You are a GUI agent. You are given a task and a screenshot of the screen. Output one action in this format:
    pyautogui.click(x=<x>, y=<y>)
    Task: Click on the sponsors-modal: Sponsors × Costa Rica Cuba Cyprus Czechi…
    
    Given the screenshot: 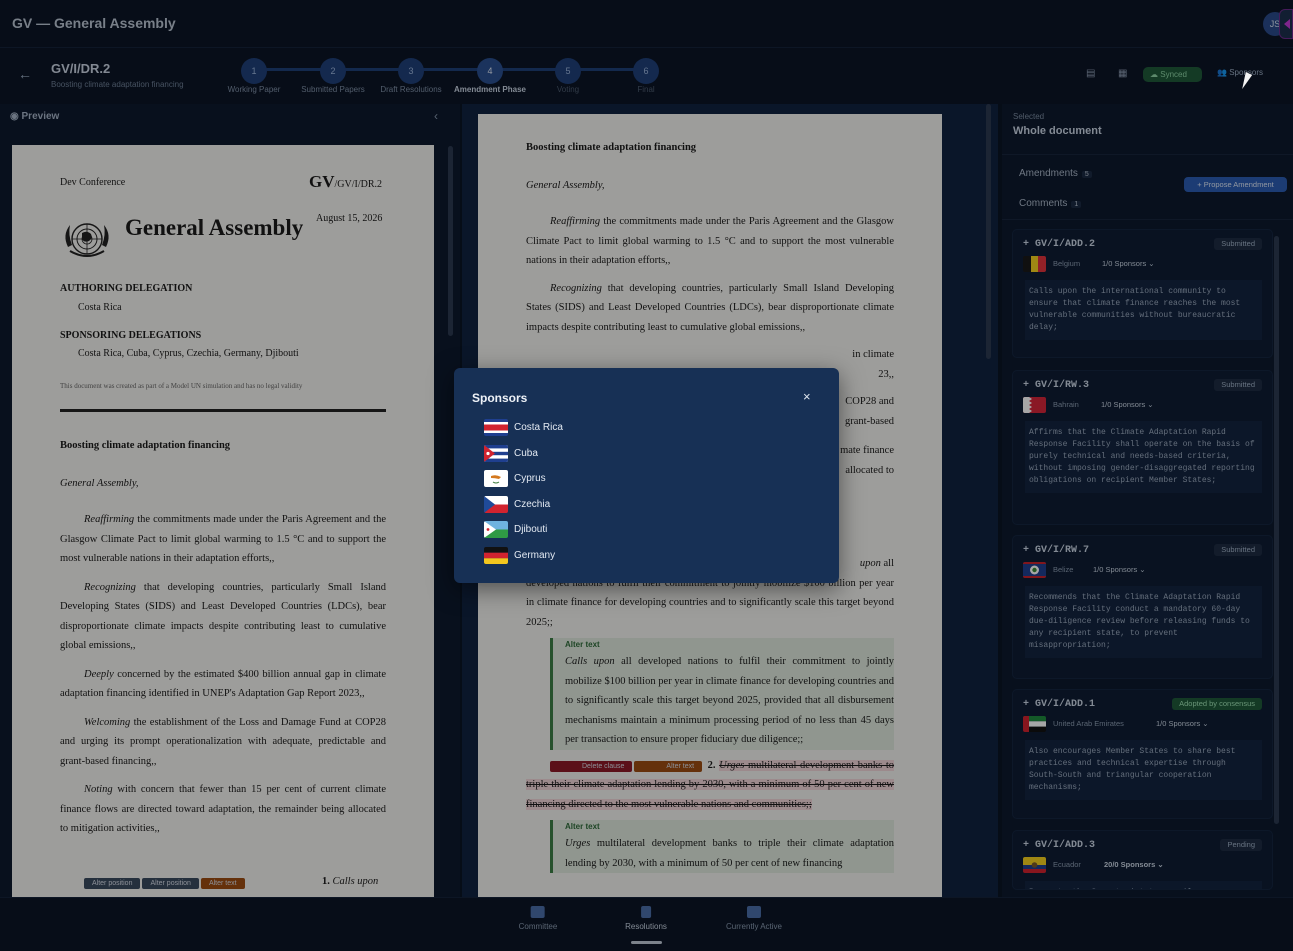 What is the action you would take?
    pyautogui.click(x=646, y=475)
    